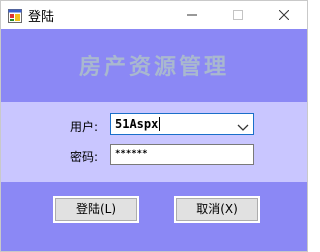 This screenshot has width=320, height=252. I want to click on chevron-down-icon, so click(243, 127).